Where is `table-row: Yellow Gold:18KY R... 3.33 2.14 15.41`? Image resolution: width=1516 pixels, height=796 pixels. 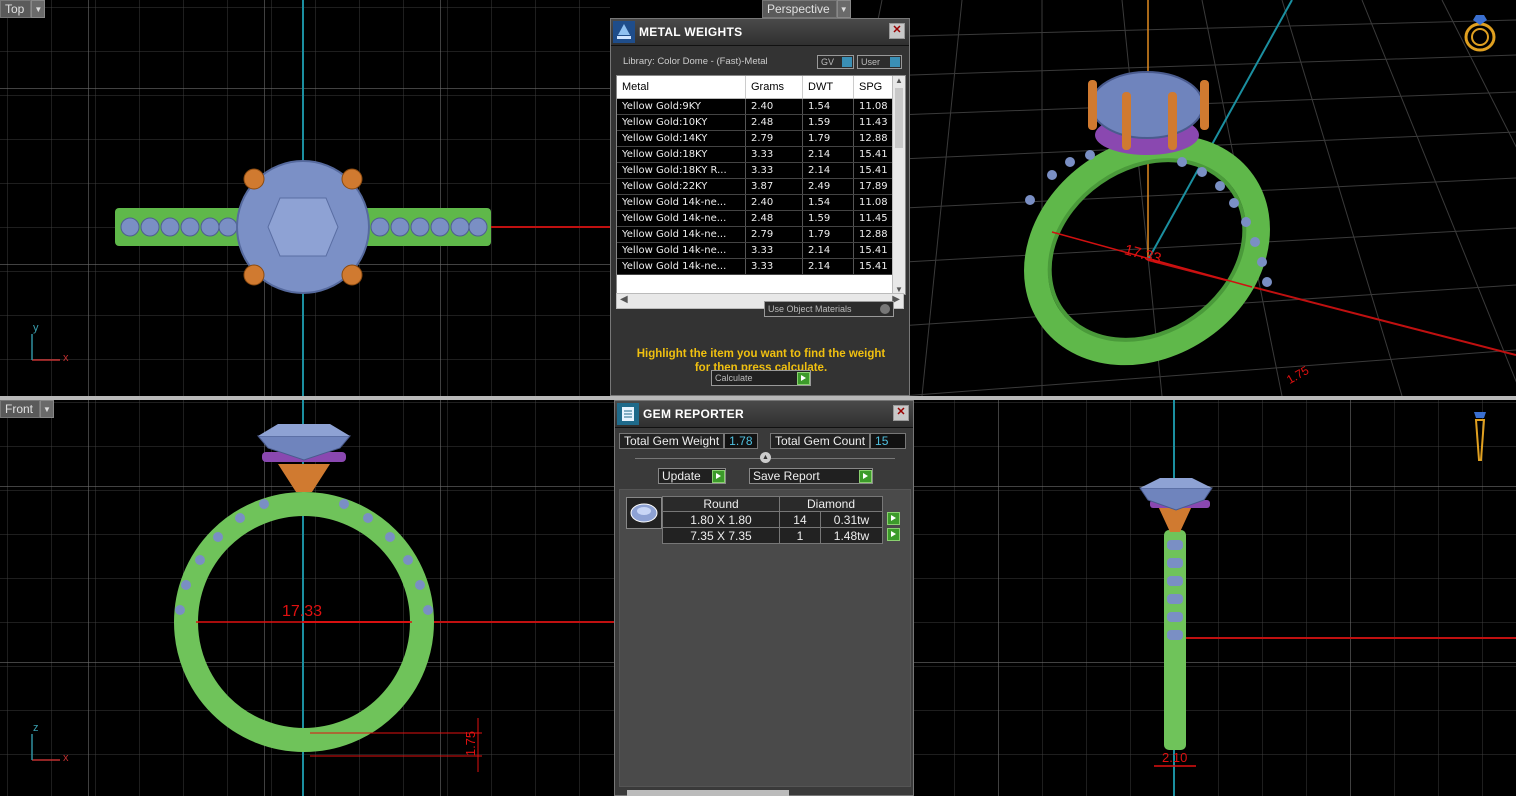 table-row: Yellow Gold:18KY R... 3.33 2.14 15.41 is located at coordinates (761, 170).